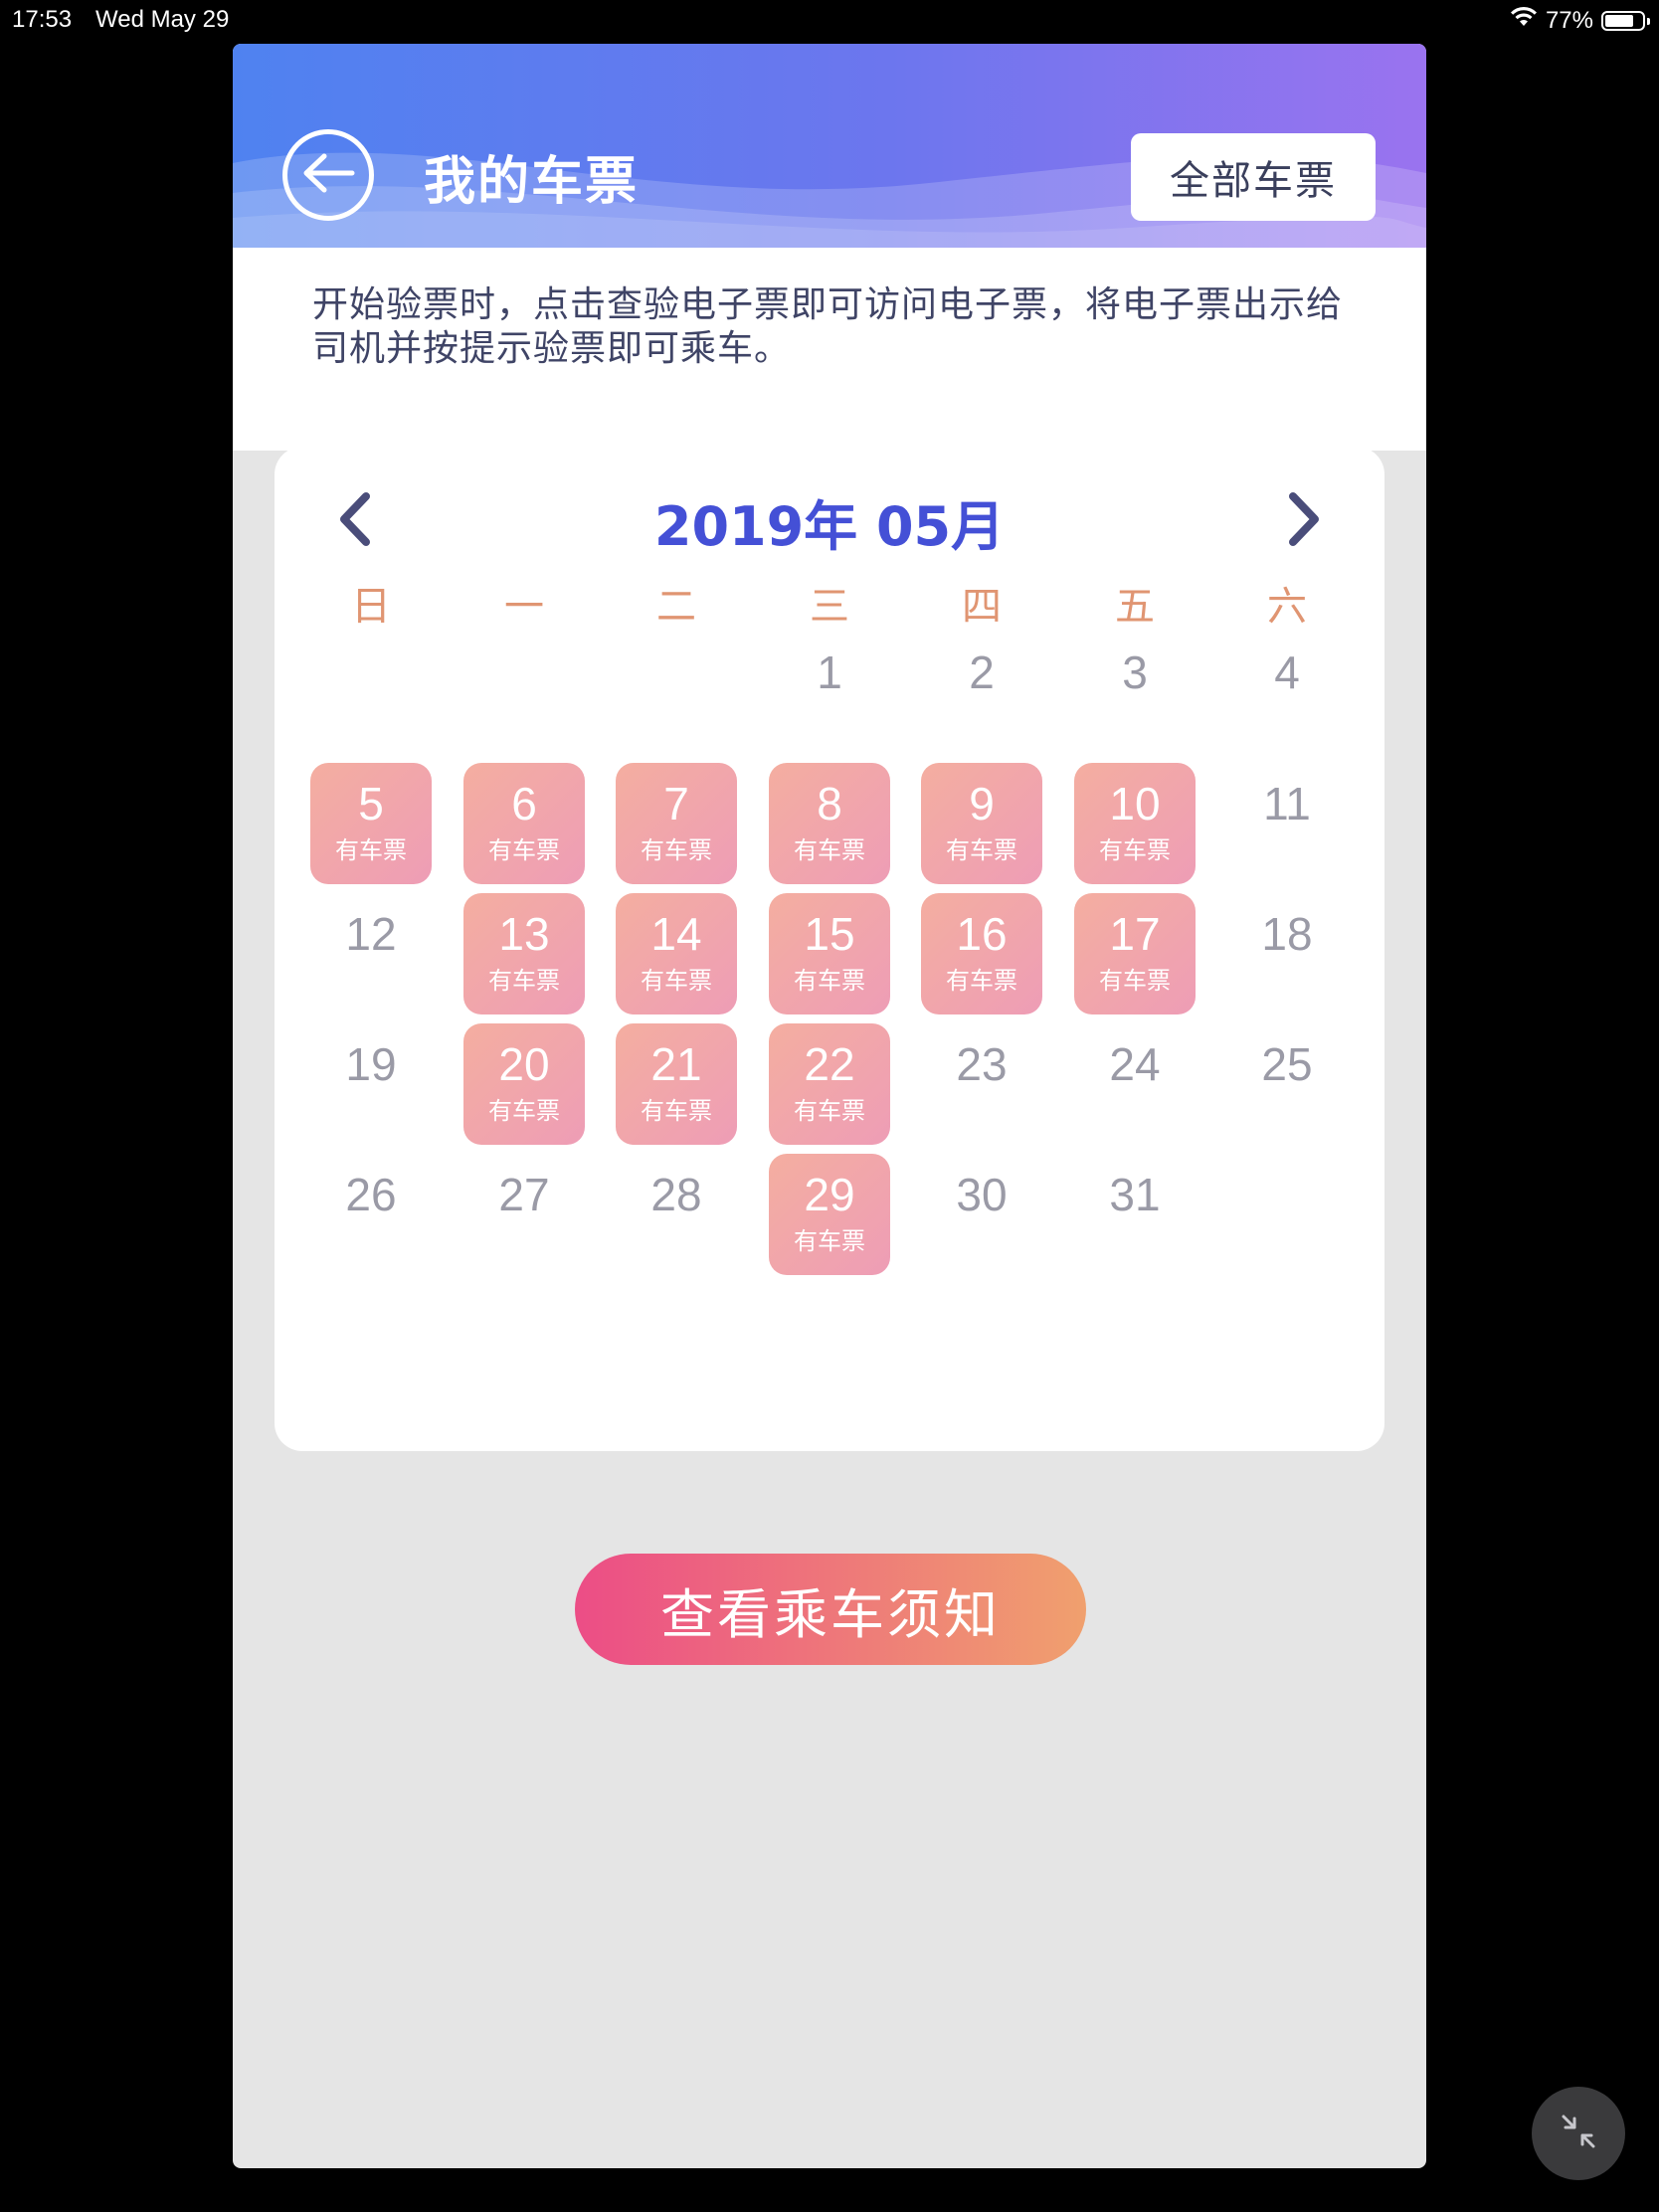 The height and width of the screenshot is (2212, 1659). Describe the element at coordinates (829, 526) in the screenshot. I see `calendar-title: 2019年 05月` at that location.